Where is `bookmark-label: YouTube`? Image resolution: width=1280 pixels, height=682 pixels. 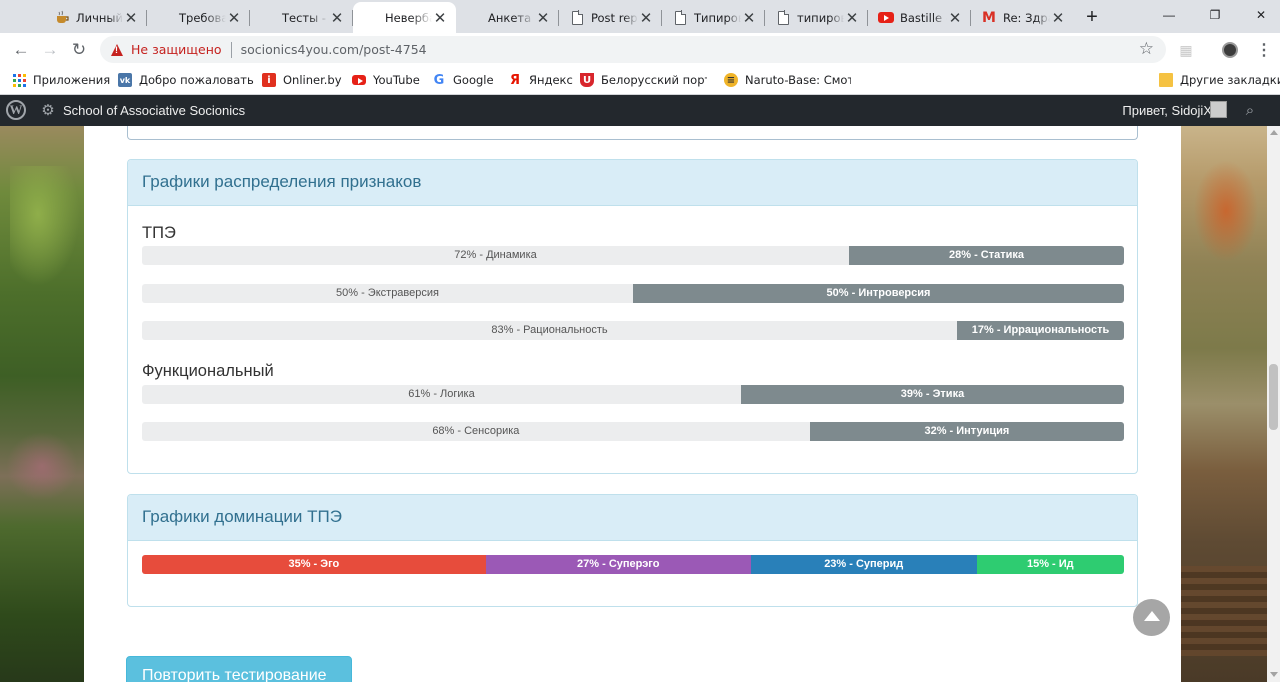
bookmark-label: YouTube is located at coordinates (396, 80).